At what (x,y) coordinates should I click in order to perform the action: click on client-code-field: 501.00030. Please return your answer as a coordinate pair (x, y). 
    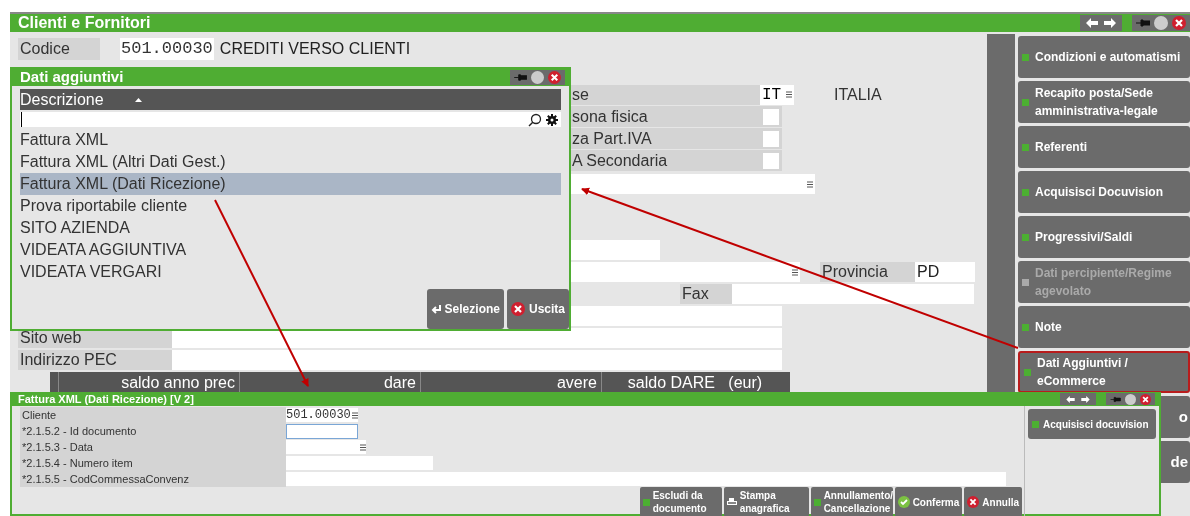
    Looking at the image, I should click on (322, 415).